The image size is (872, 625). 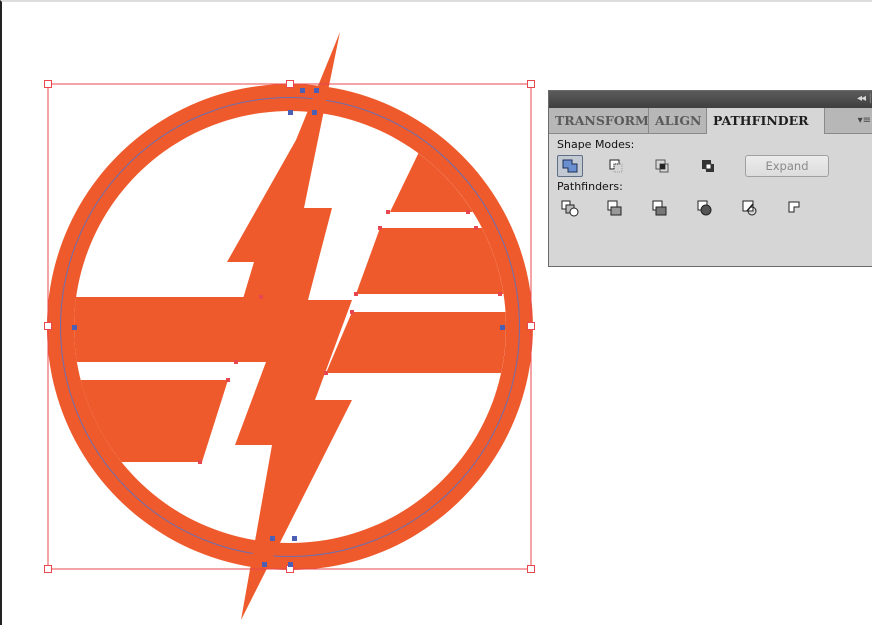 I want to click on intersect-icon, so click(x=662, y=166).